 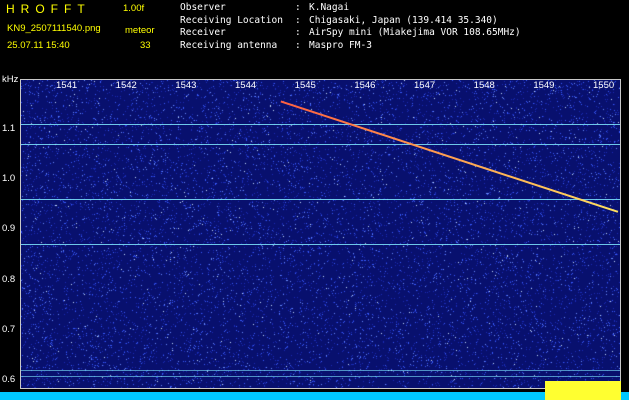 I want to click on info-row-antenna: Receiving antenna : Maspro FM-3, so click(x=350, y=46).